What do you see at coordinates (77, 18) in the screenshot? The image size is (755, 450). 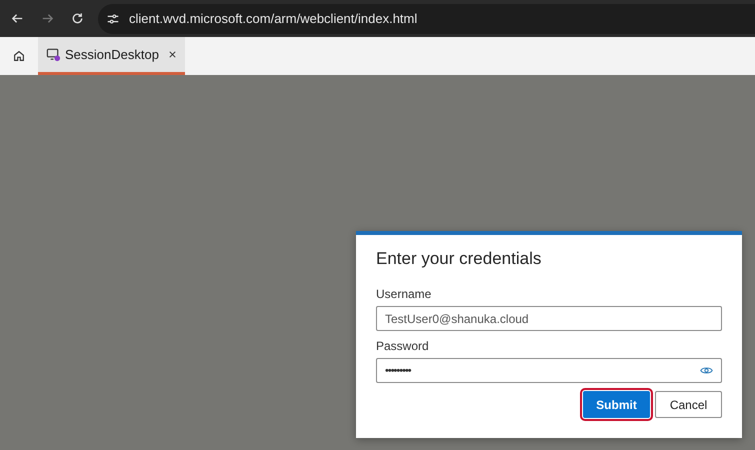 I see `reload-icon` at bounding box center [77, 18].